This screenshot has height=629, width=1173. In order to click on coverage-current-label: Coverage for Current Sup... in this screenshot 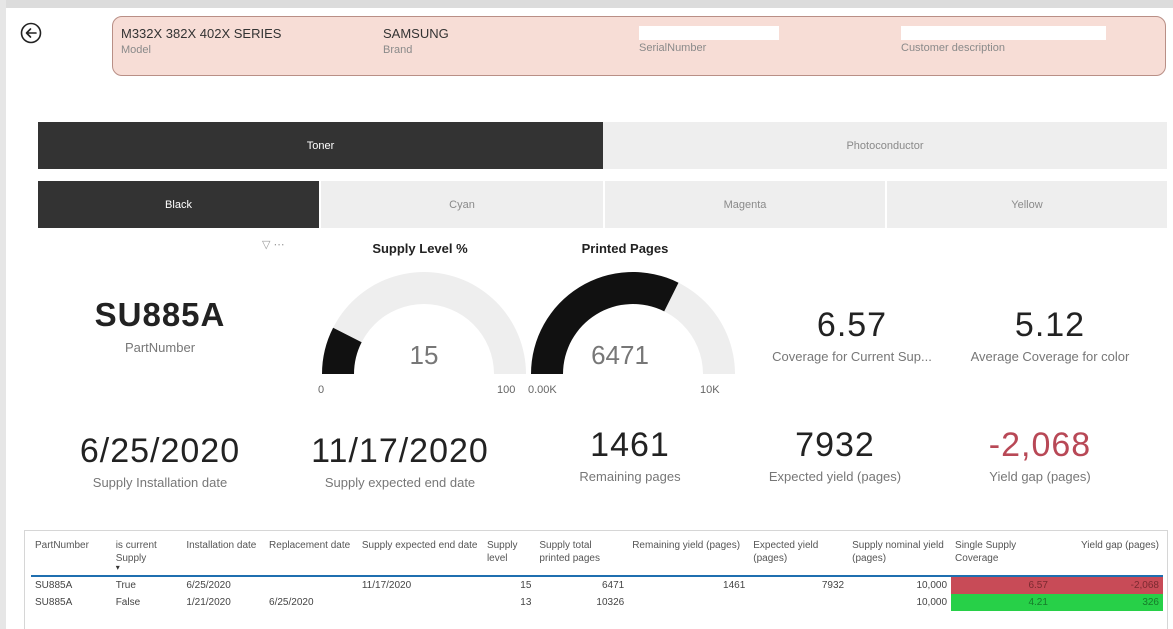, I will do `click(852, 356)`.